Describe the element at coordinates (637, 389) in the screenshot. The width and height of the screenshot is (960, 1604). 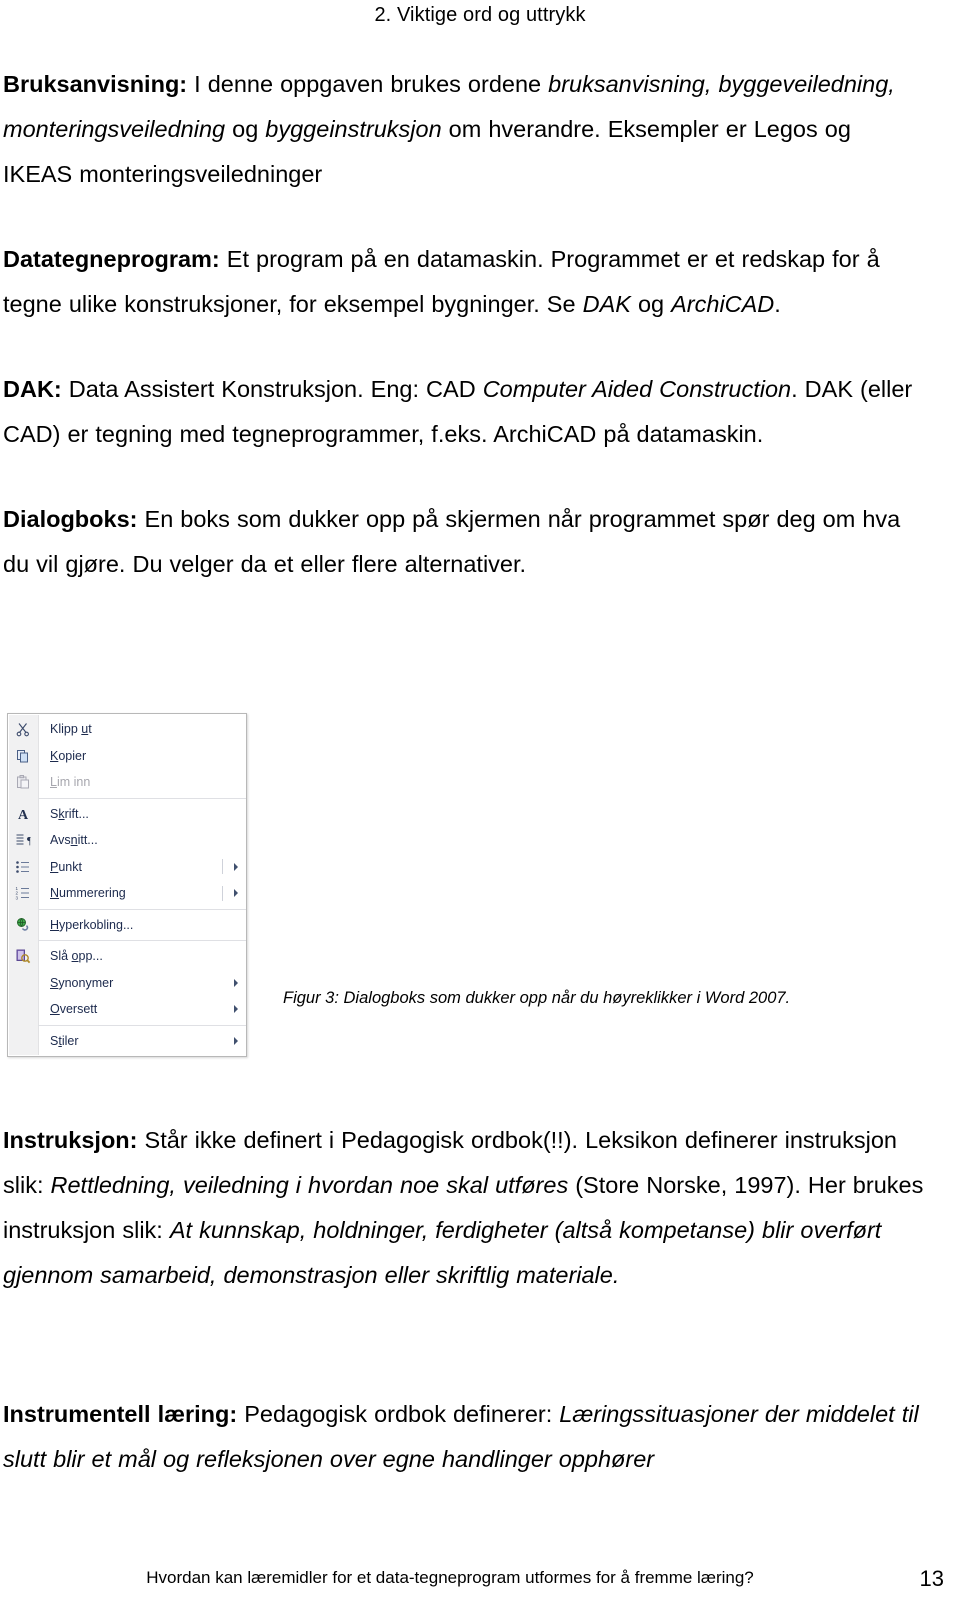
I see `entry-text-run: Computer Aided Construction` at that location.